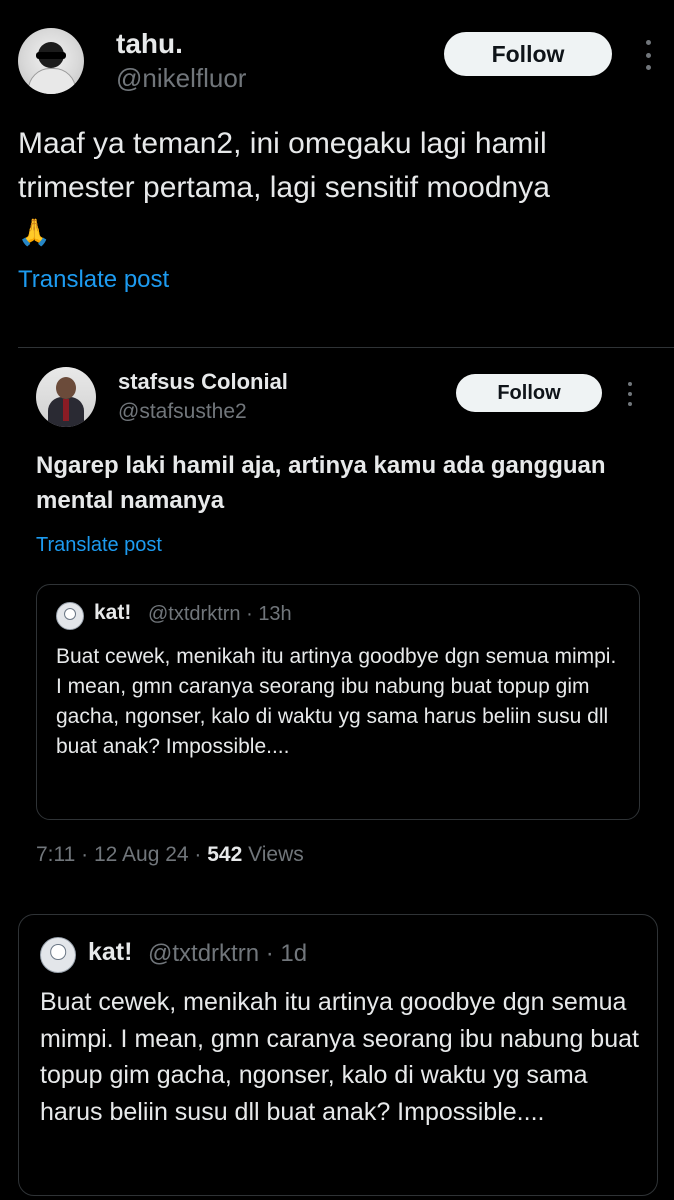 The height and width of the screenshot is (1200, 674). Describe the element at coordinates (181, 78) in the screenshot. I see `author-handle: @nikelfluor` at that location.